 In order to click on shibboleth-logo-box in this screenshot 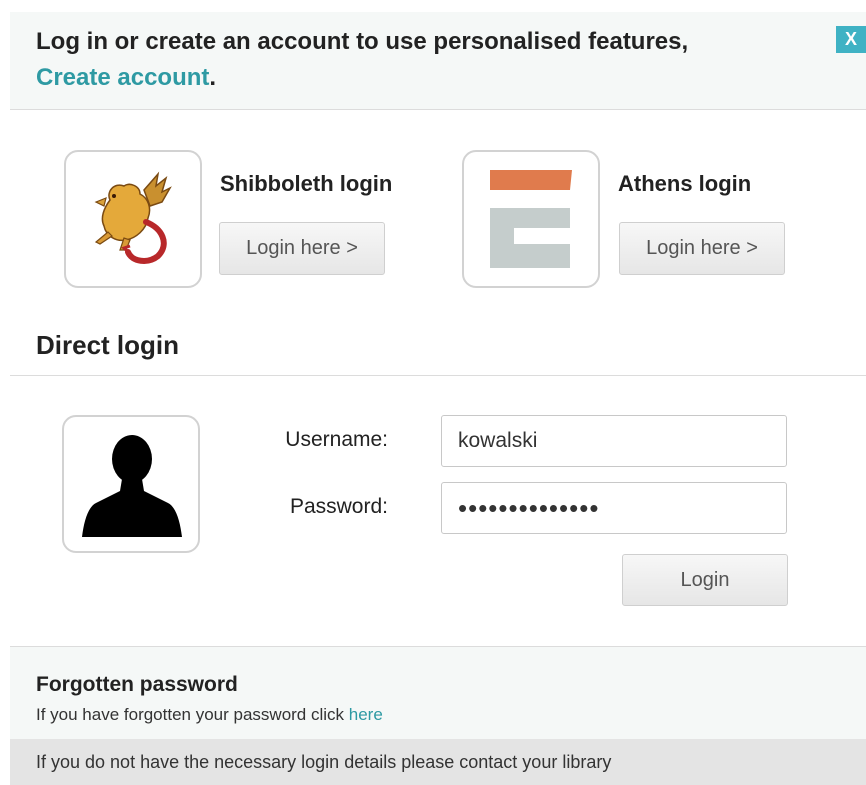, I will do `click(133, 219)`.